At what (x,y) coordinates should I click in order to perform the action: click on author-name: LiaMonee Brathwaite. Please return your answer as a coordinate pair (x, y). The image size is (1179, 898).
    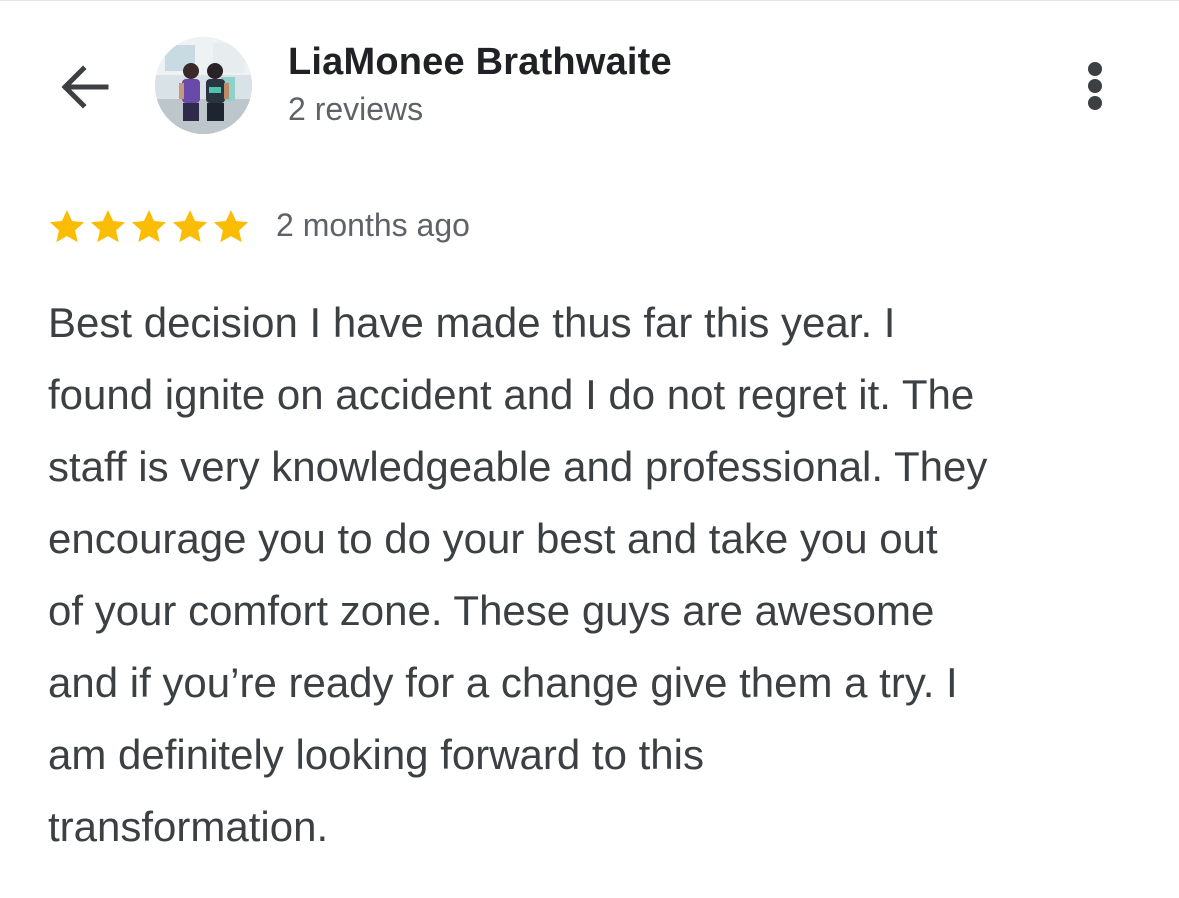
    Looking at the image, I should click on (480, 62).